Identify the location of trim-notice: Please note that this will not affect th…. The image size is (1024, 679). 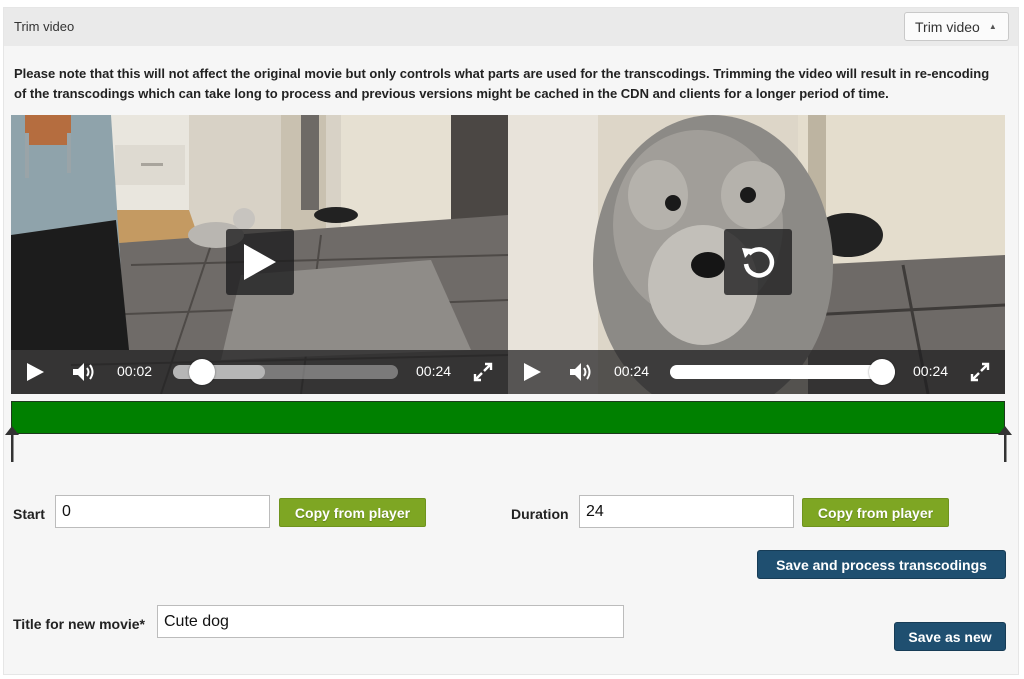
(502, 83).